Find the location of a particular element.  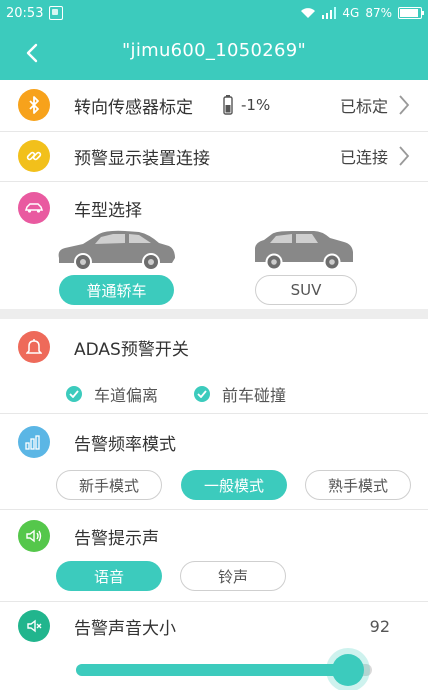

mode-beginner-button: 新手模式 is located at coordinates (109, 485).